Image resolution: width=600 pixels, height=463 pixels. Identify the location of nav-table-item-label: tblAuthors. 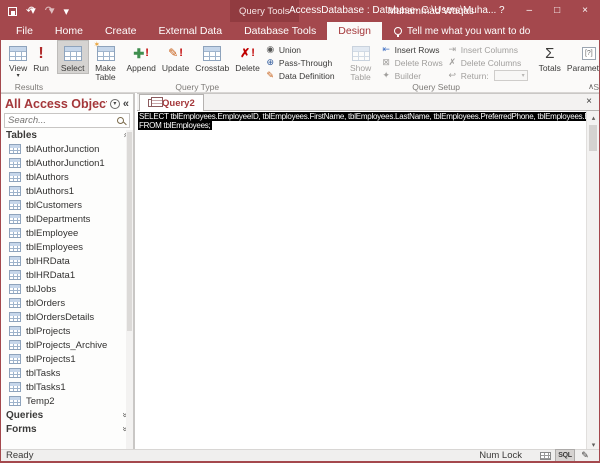
(47, 177).